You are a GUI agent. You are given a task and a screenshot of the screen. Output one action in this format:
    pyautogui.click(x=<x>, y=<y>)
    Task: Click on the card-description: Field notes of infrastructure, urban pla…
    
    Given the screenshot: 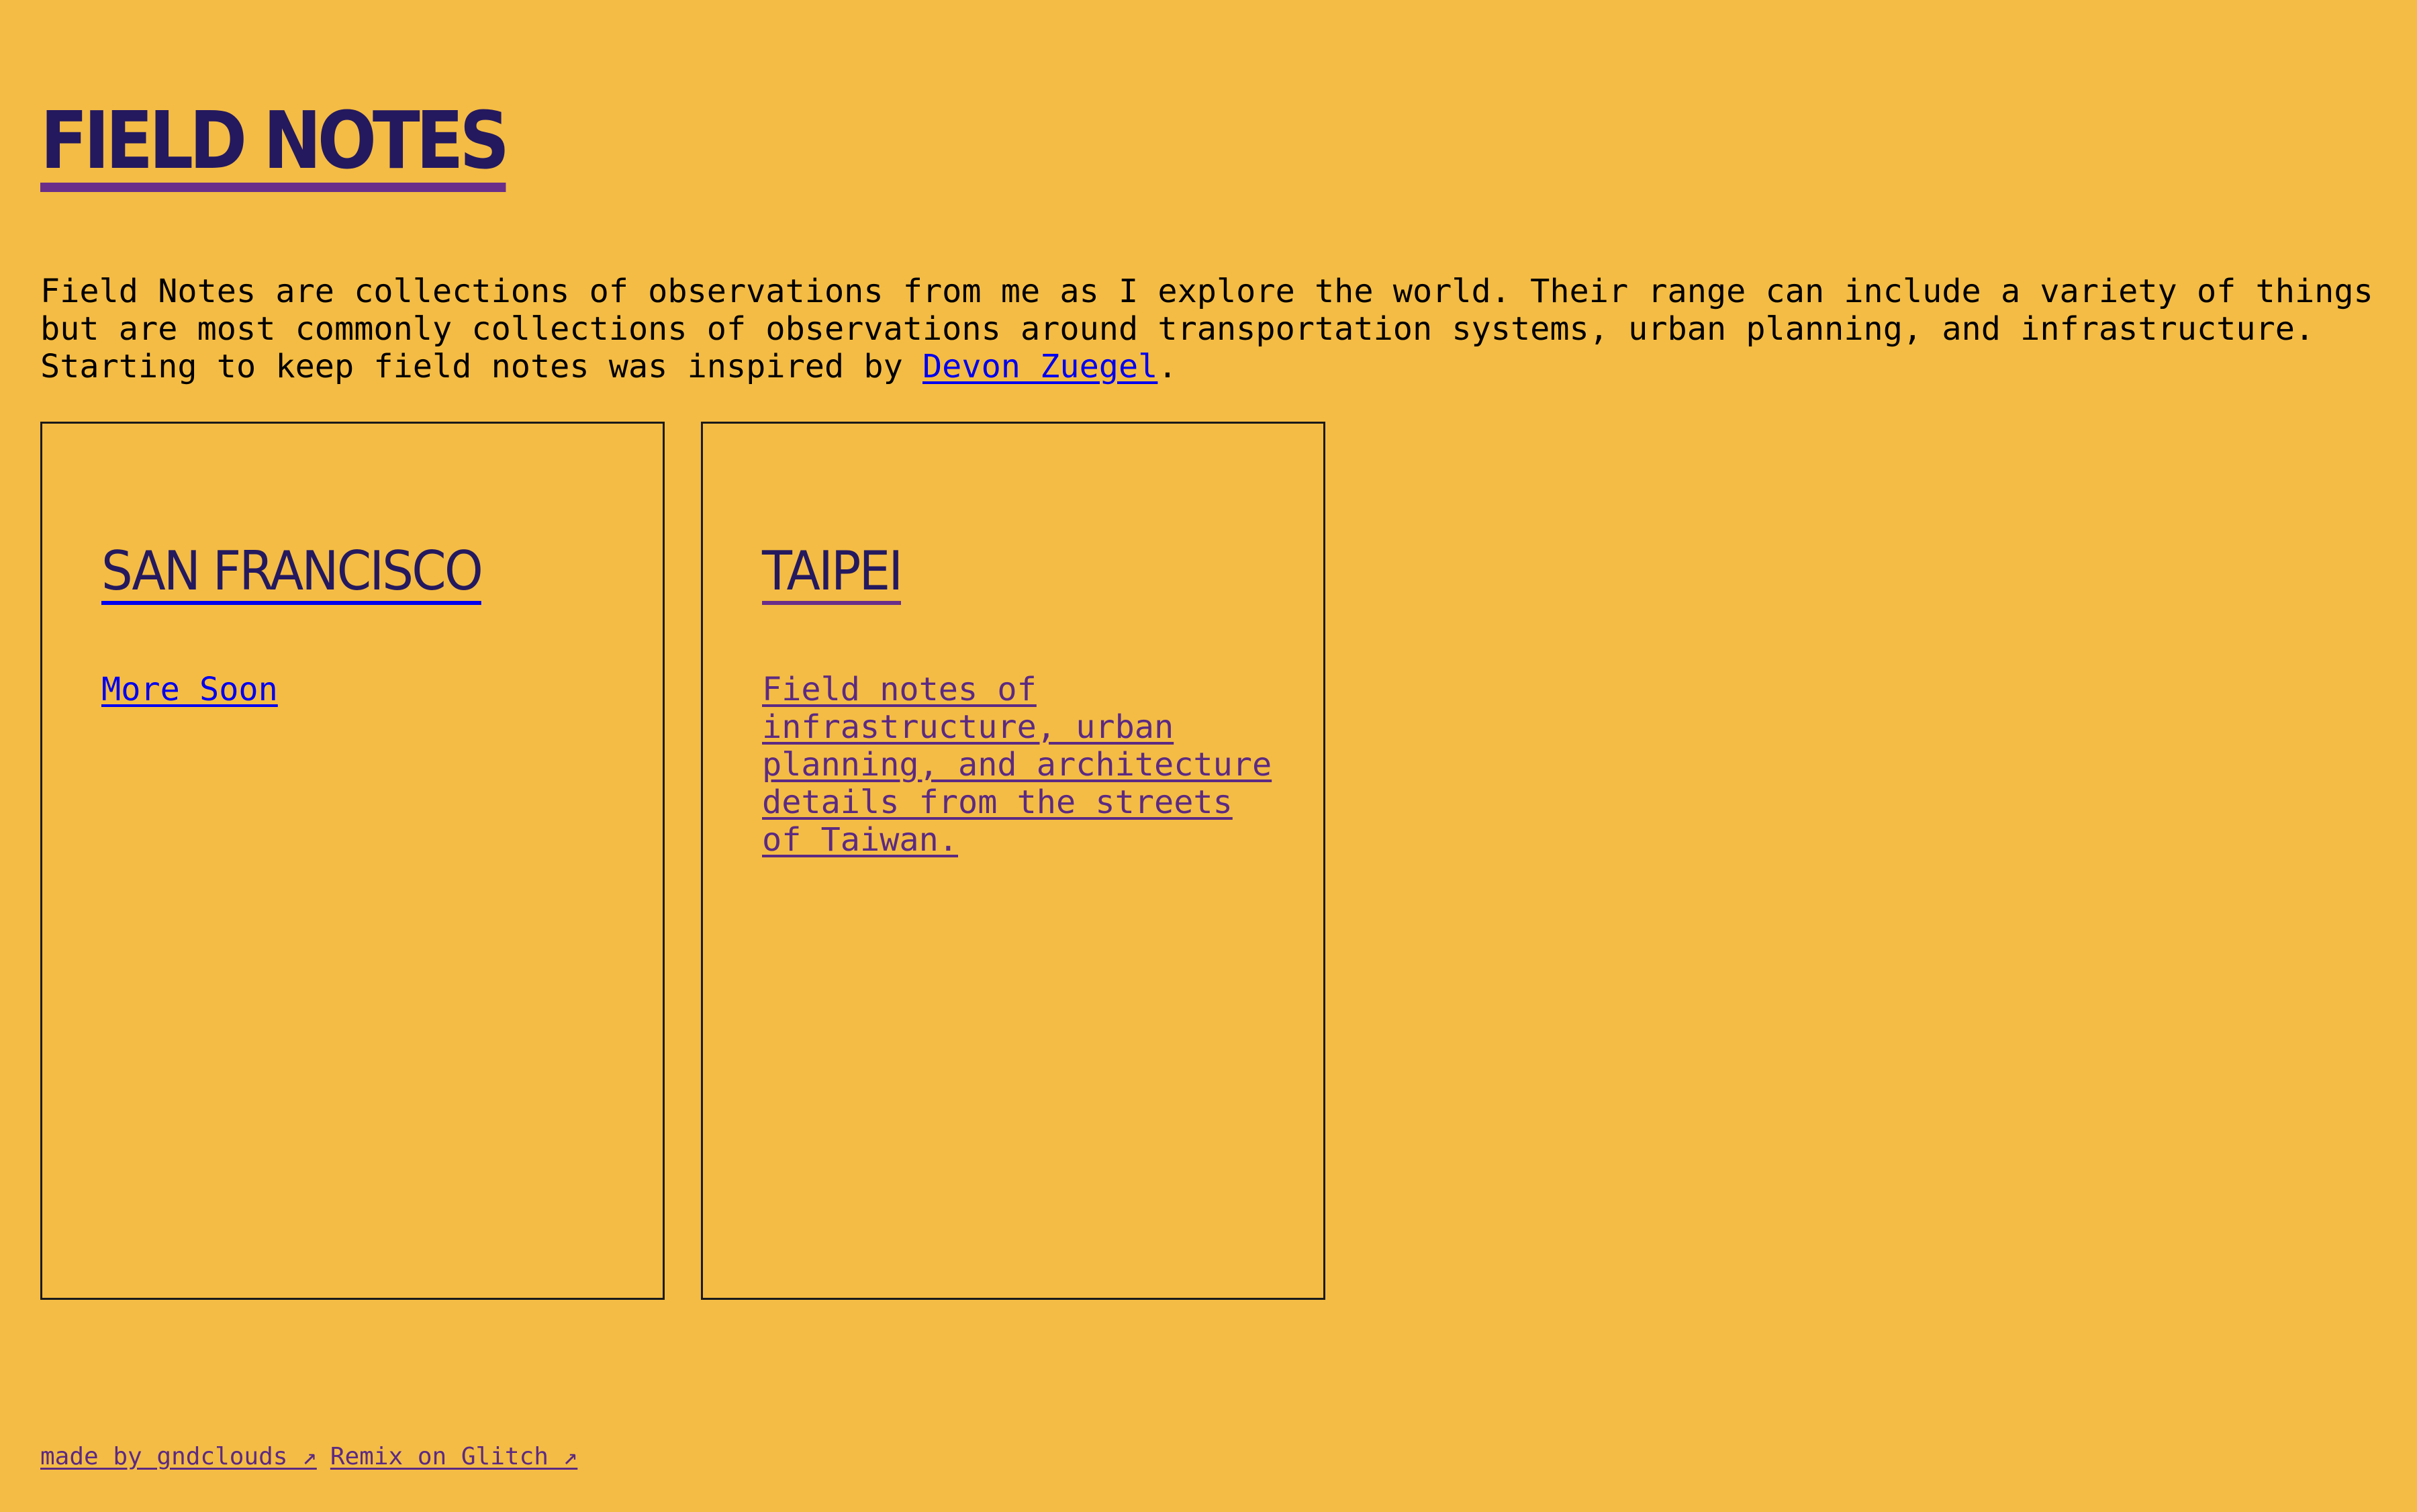 What is the action you would take?
    pyautogui.click(x=1024, y=765)
    